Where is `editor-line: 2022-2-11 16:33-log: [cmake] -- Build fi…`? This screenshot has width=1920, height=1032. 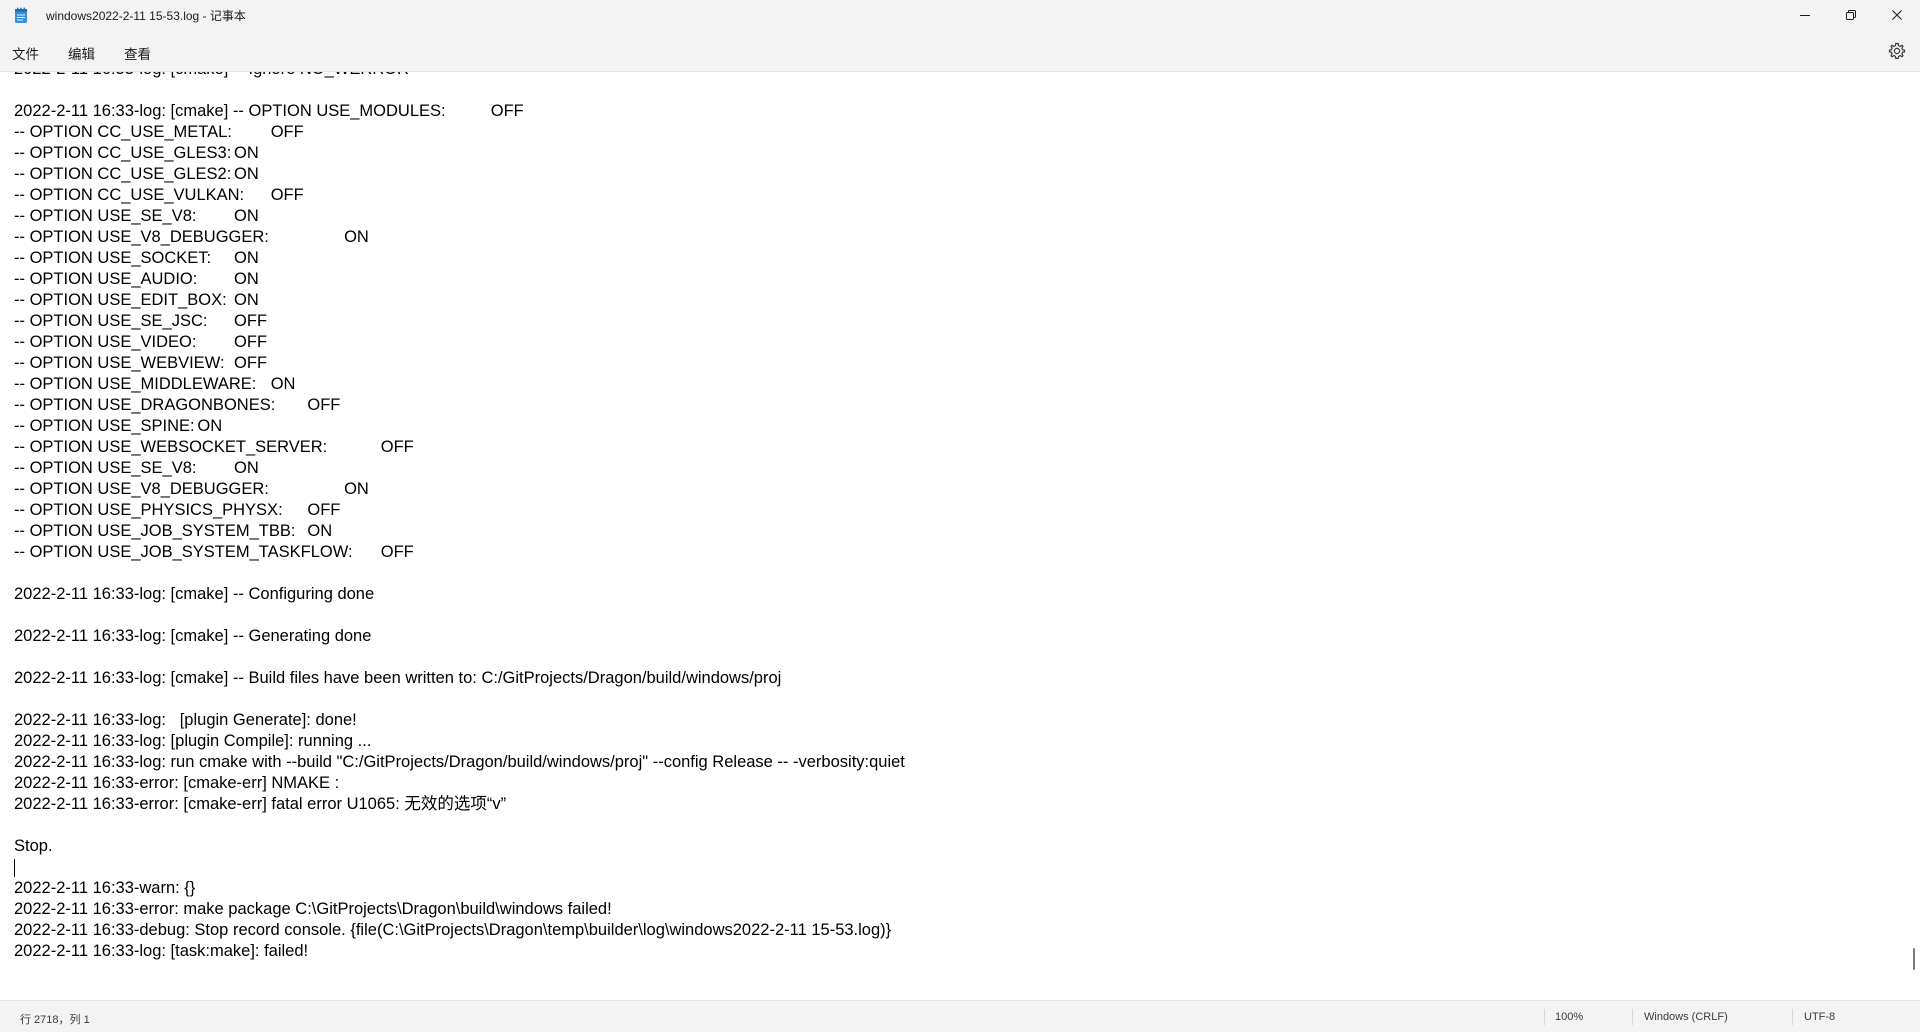 editor-line: 2022-2-11 16:33-log: [cmake] -- Build fi… is located at coordinates (398, 678).